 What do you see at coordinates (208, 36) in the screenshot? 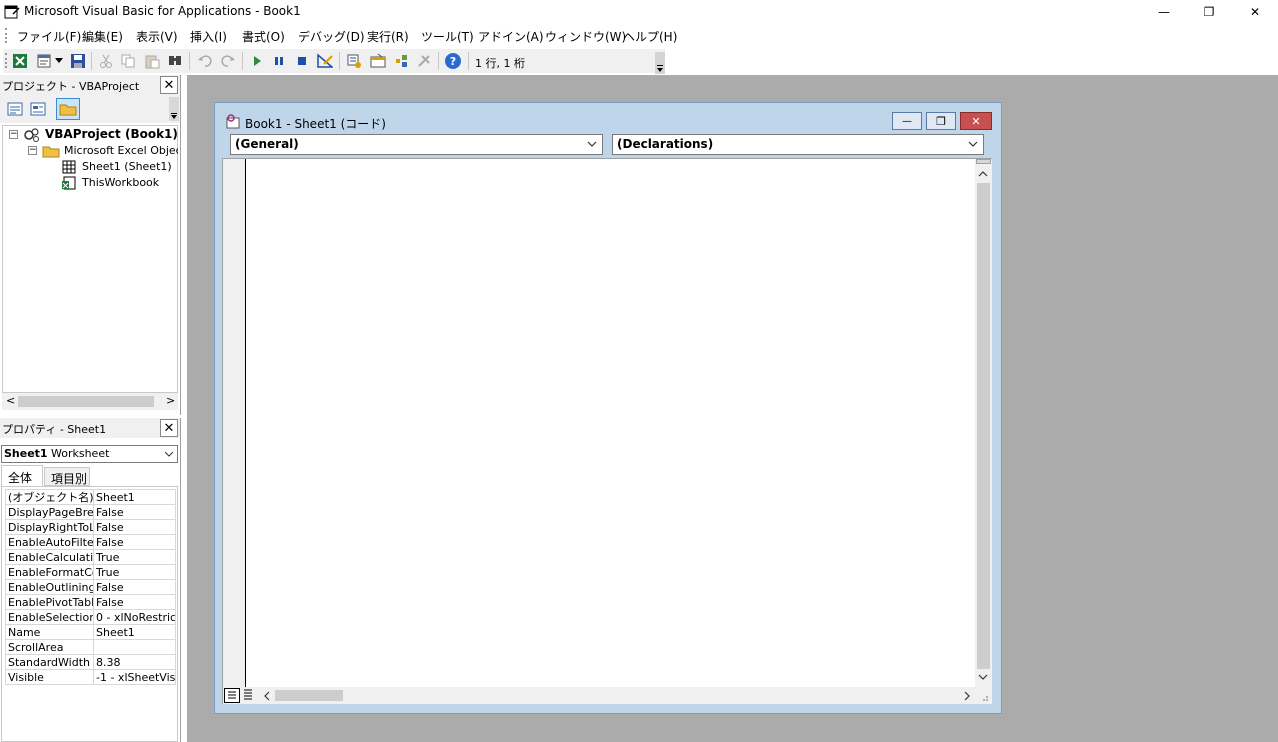
I see `menu-insert: 挿入(I)` at bounding box center [208, 36].